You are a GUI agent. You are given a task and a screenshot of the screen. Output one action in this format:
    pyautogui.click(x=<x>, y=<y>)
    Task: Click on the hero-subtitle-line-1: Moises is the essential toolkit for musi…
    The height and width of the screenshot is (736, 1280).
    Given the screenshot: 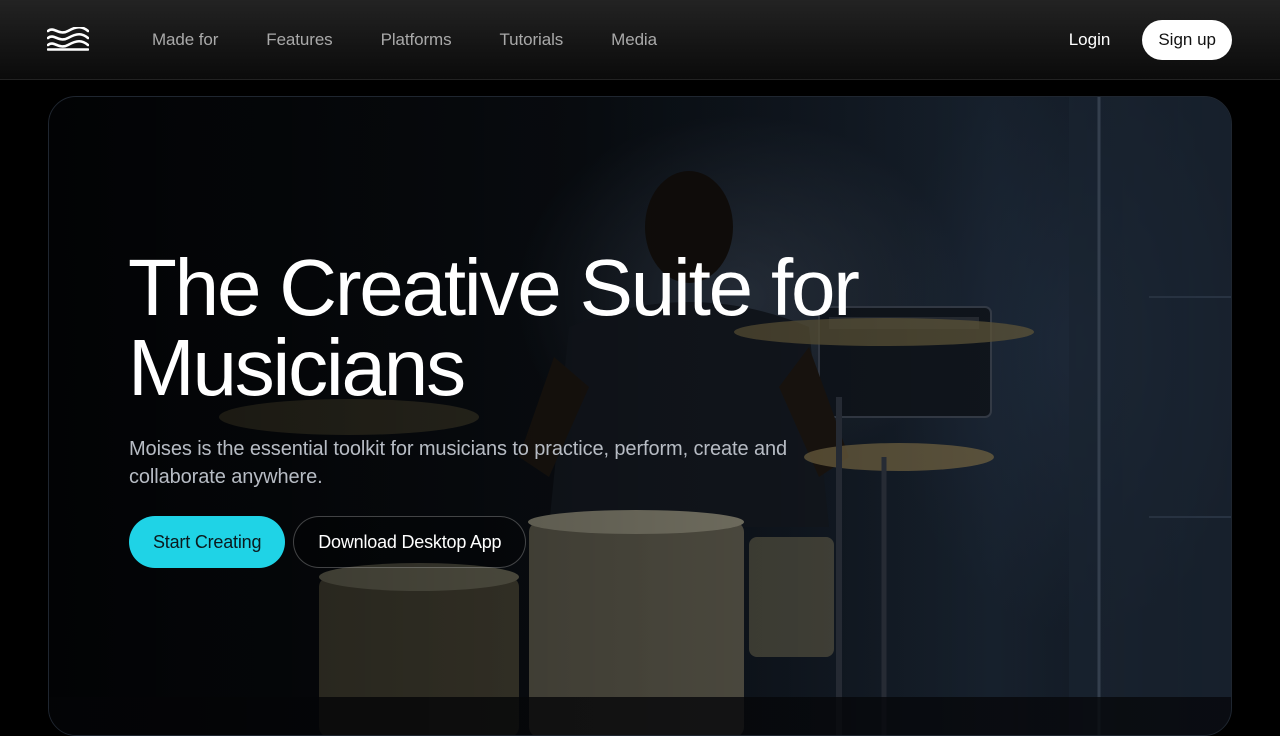 What is the action you would take?
    pyautogui.click(x=458, y=449)
    